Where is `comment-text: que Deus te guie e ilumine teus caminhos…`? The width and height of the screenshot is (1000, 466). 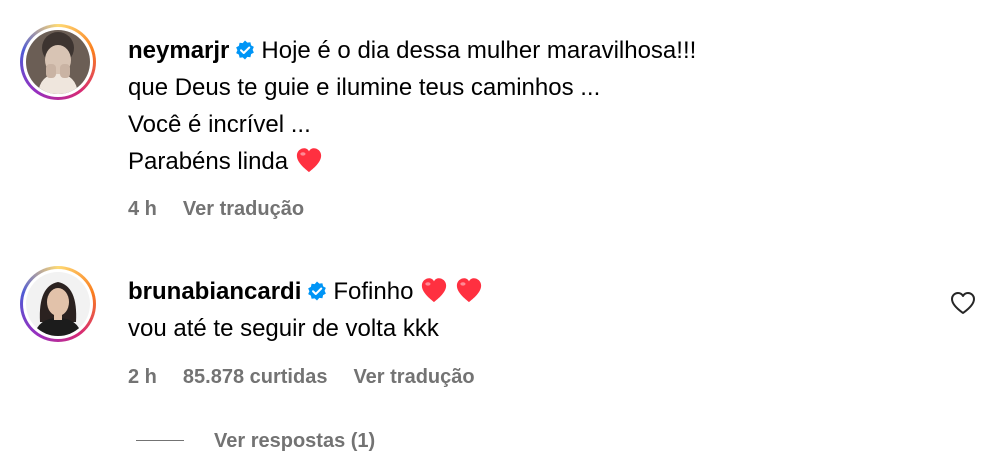
comment-text: que Deus te guie e ilumine teus caminhos… is located at coordinates (364, 87).